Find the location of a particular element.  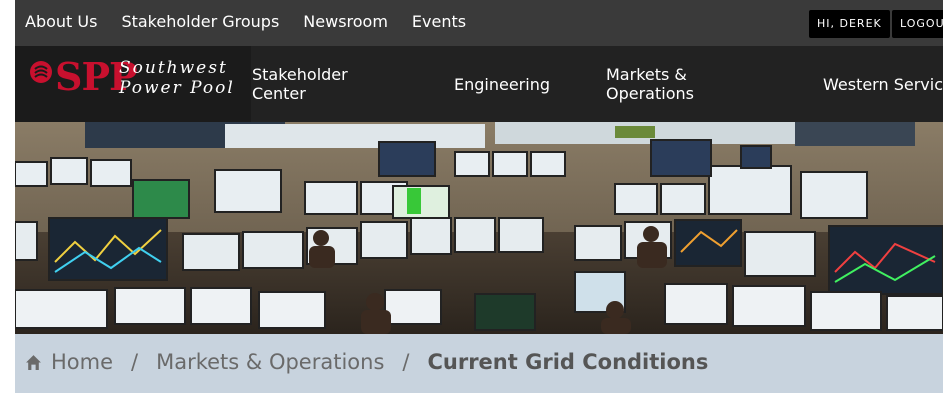

logo-line-1: Southwest is located at coordinates (173, 68).